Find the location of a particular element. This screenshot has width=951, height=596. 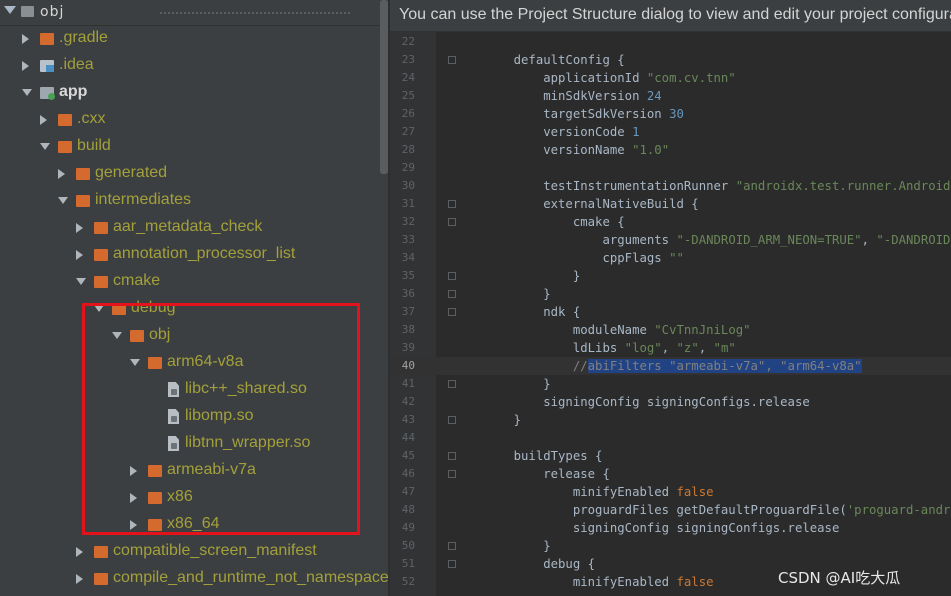

code-line: 44 is located at coordinates (670, 438).